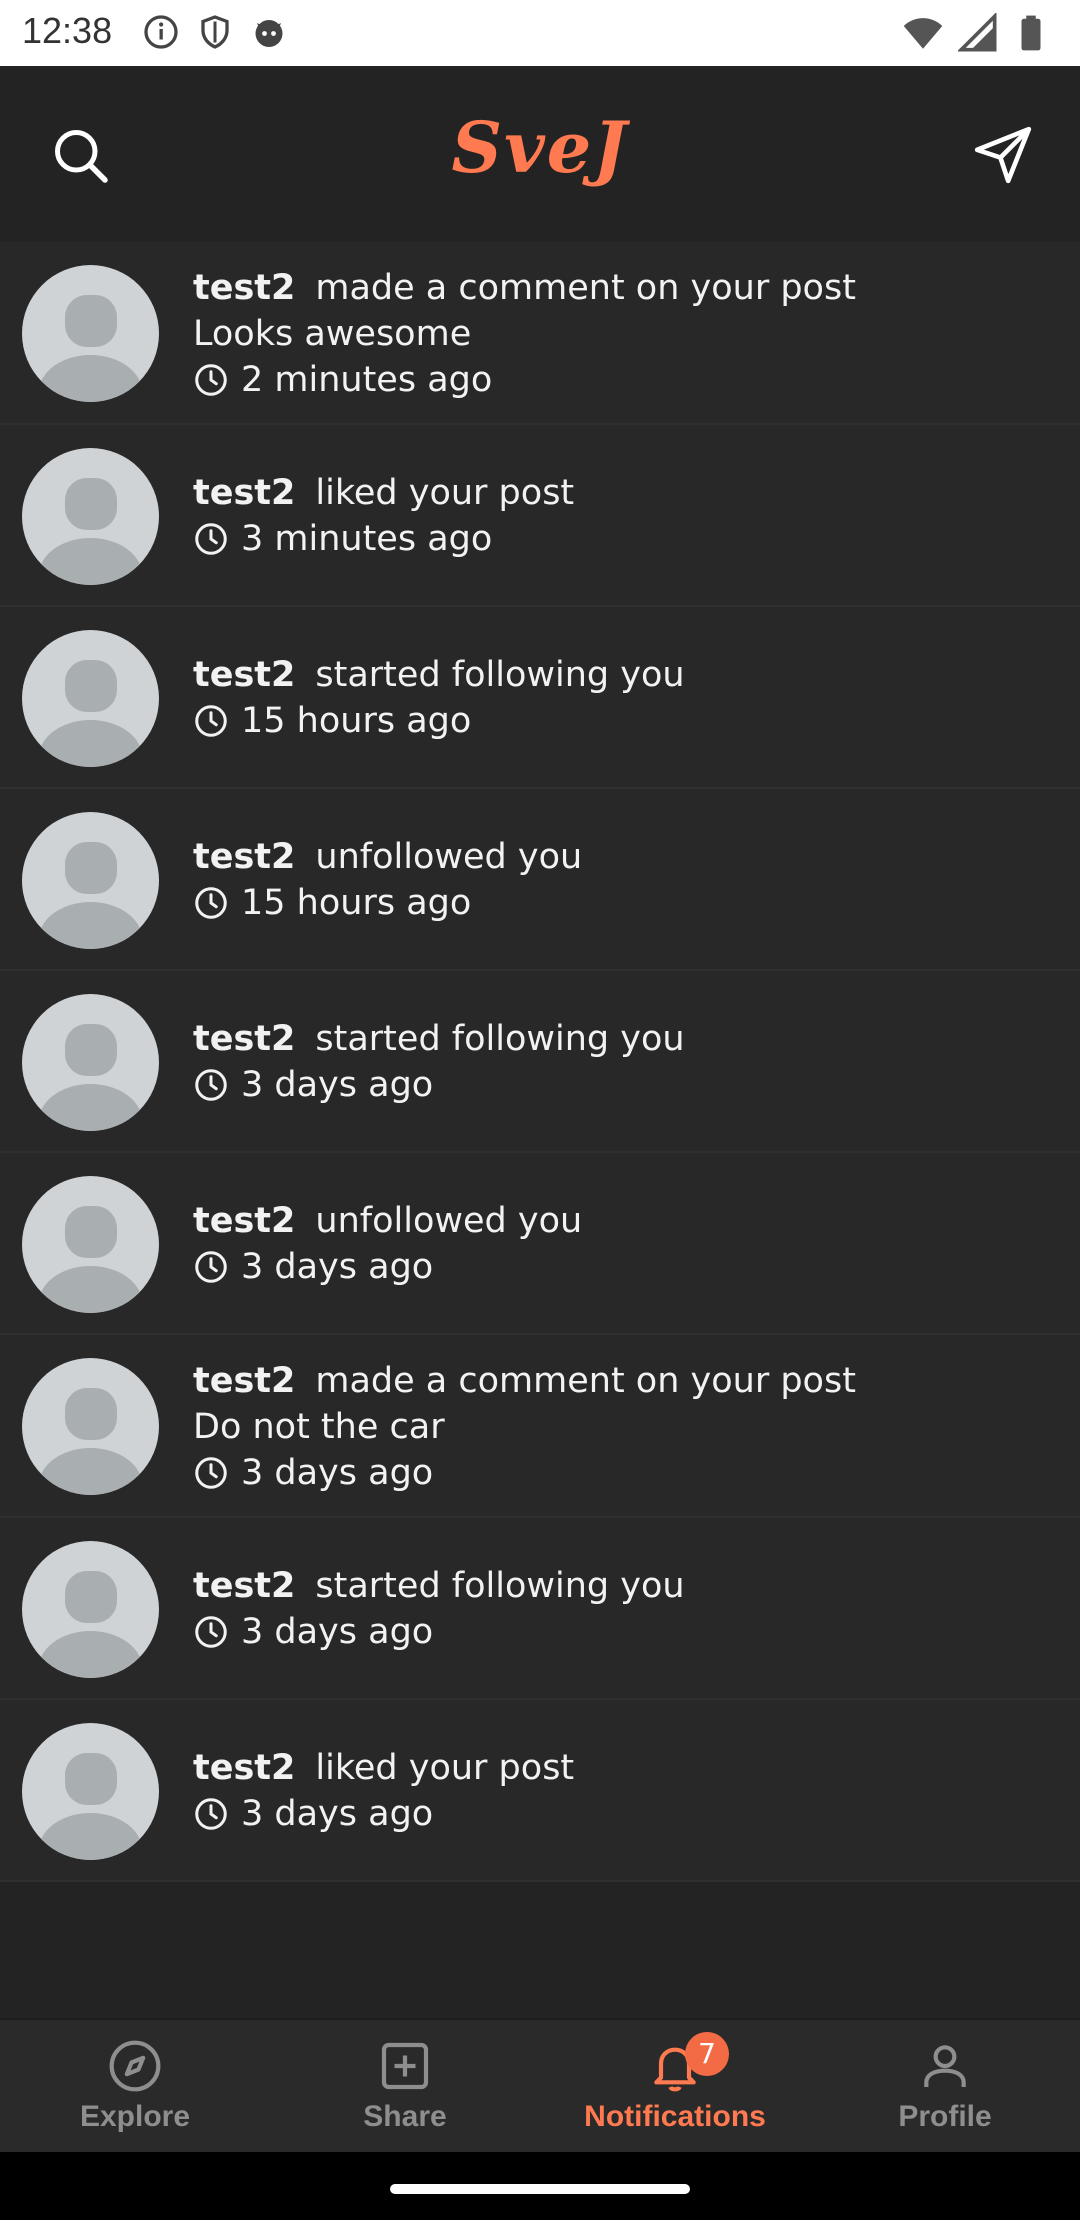 This screenshot has height=2220, width=1080. Describe the element at coordinates (319, 1427) in the screenshot. I see `comment-text: Do not the car` at that location.